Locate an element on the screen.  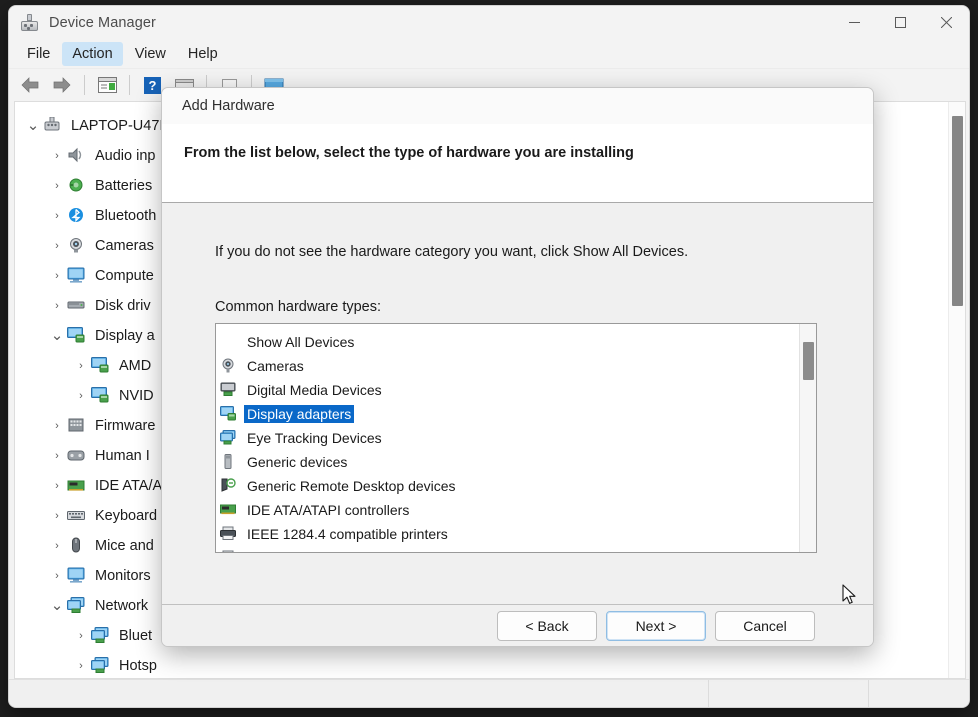
tree-item-label: Compute is located at coordinates (124, 276).